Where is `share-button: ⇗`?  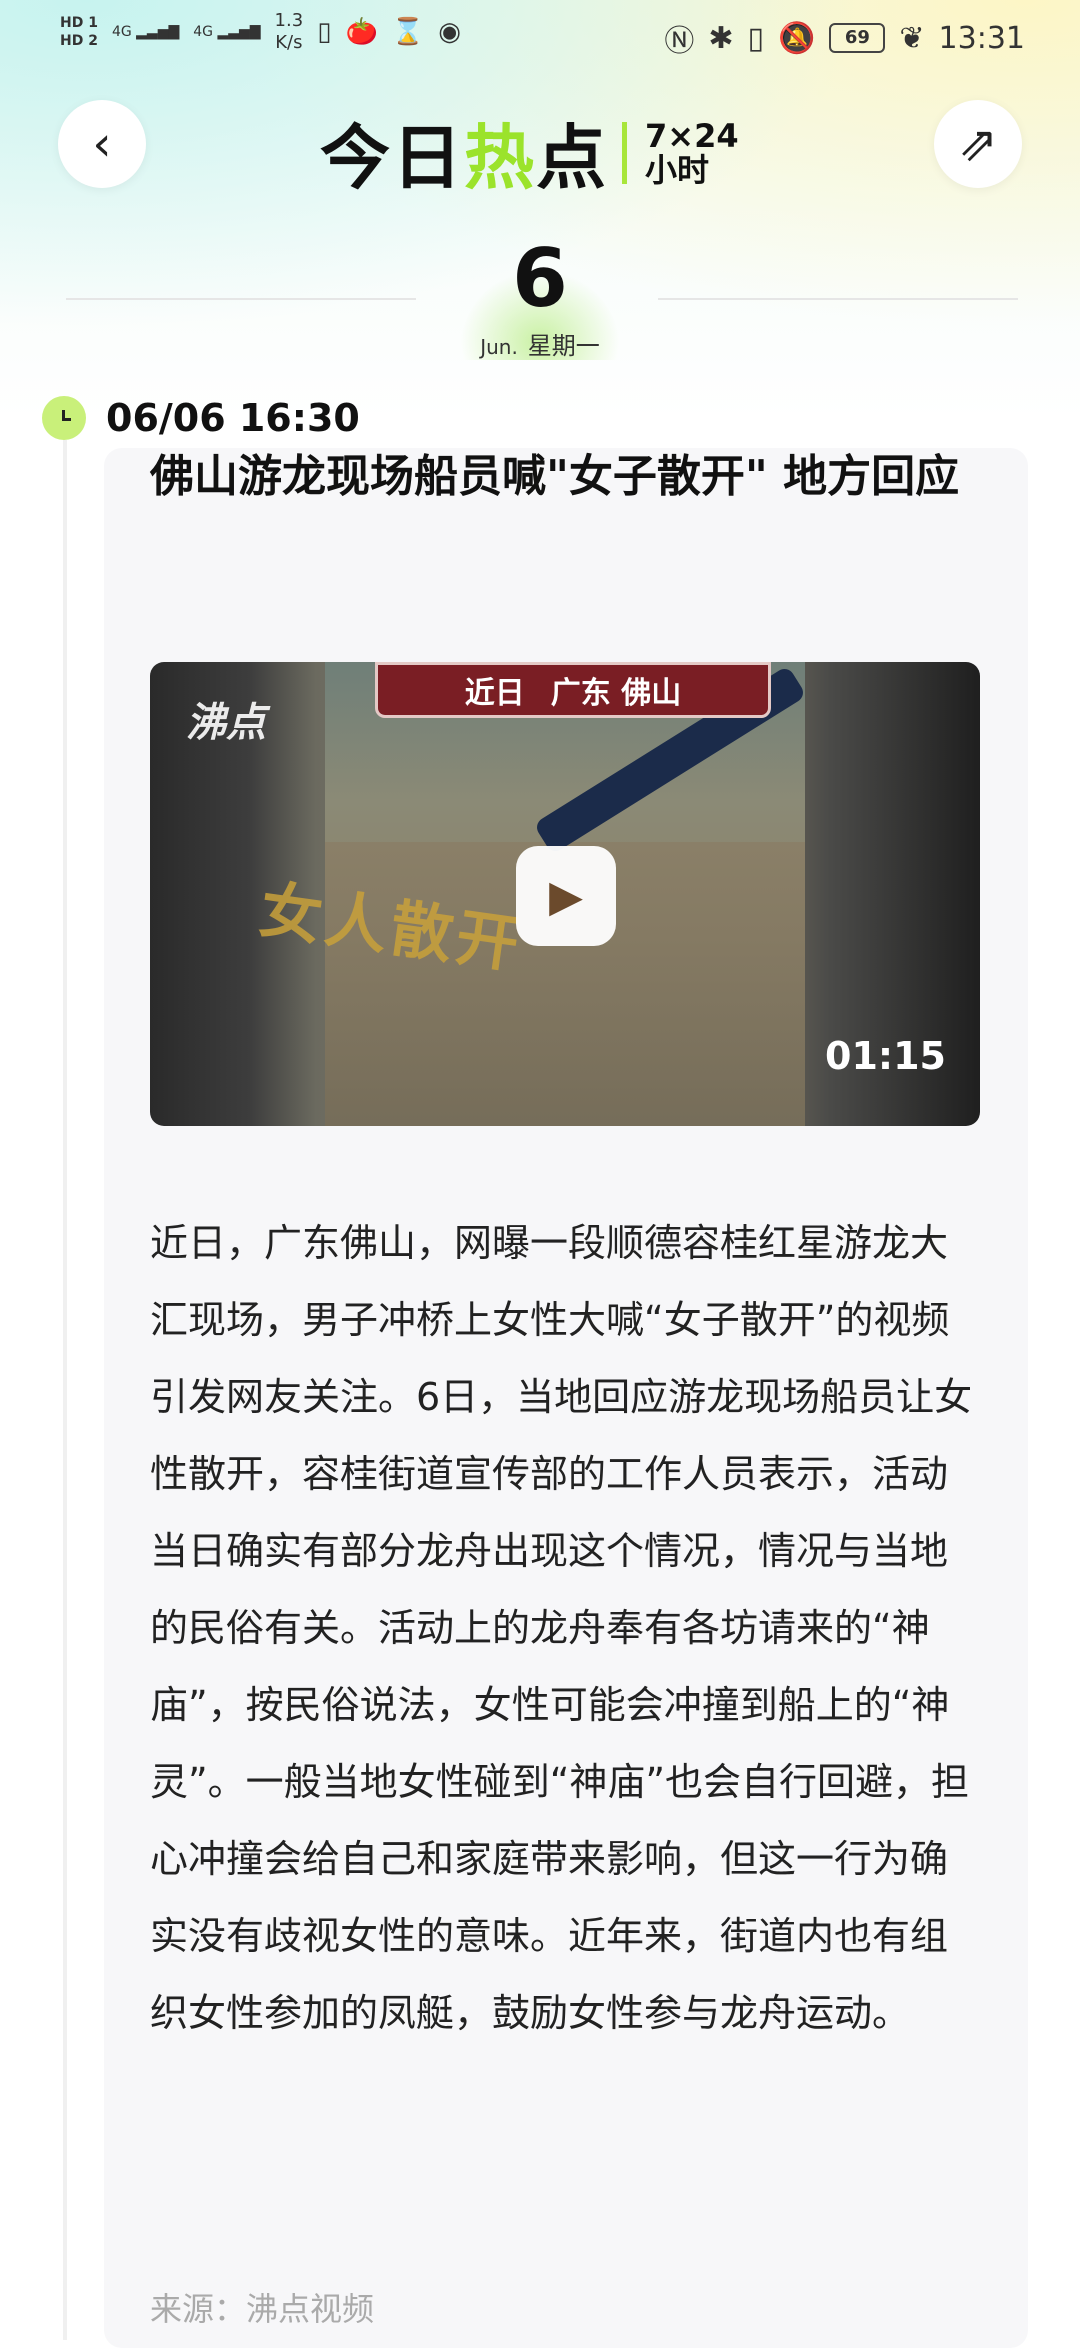 share-button: ⇗ is located at coordinates (978, 144).